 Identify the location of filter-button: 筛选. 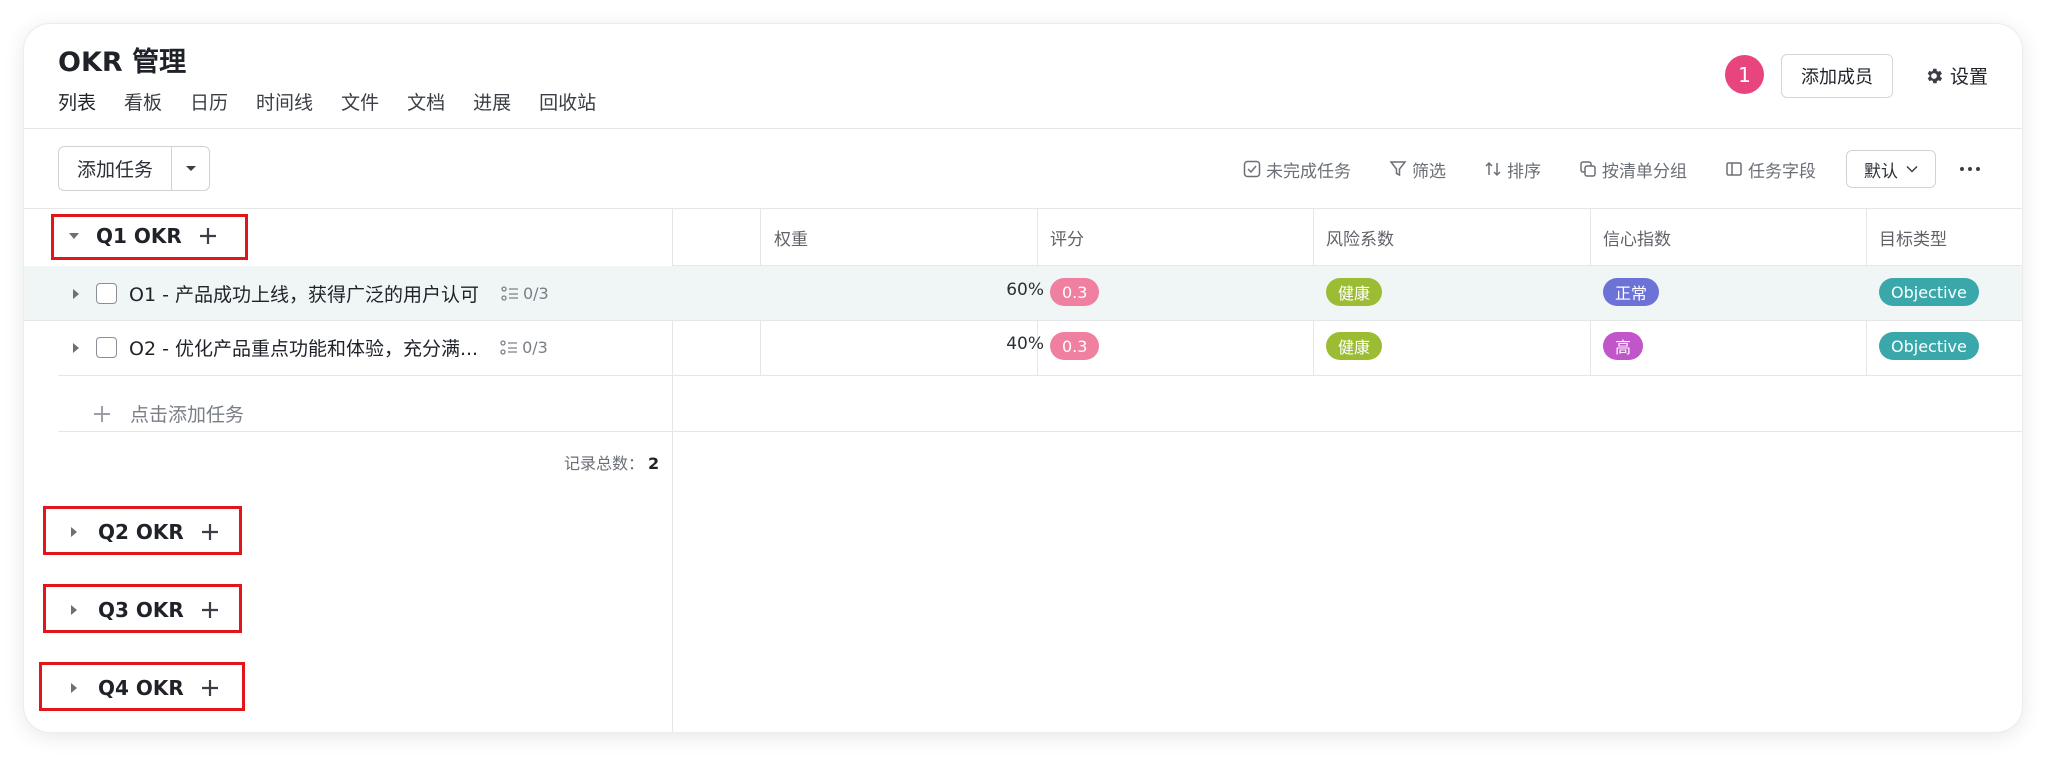
(1417, 169).